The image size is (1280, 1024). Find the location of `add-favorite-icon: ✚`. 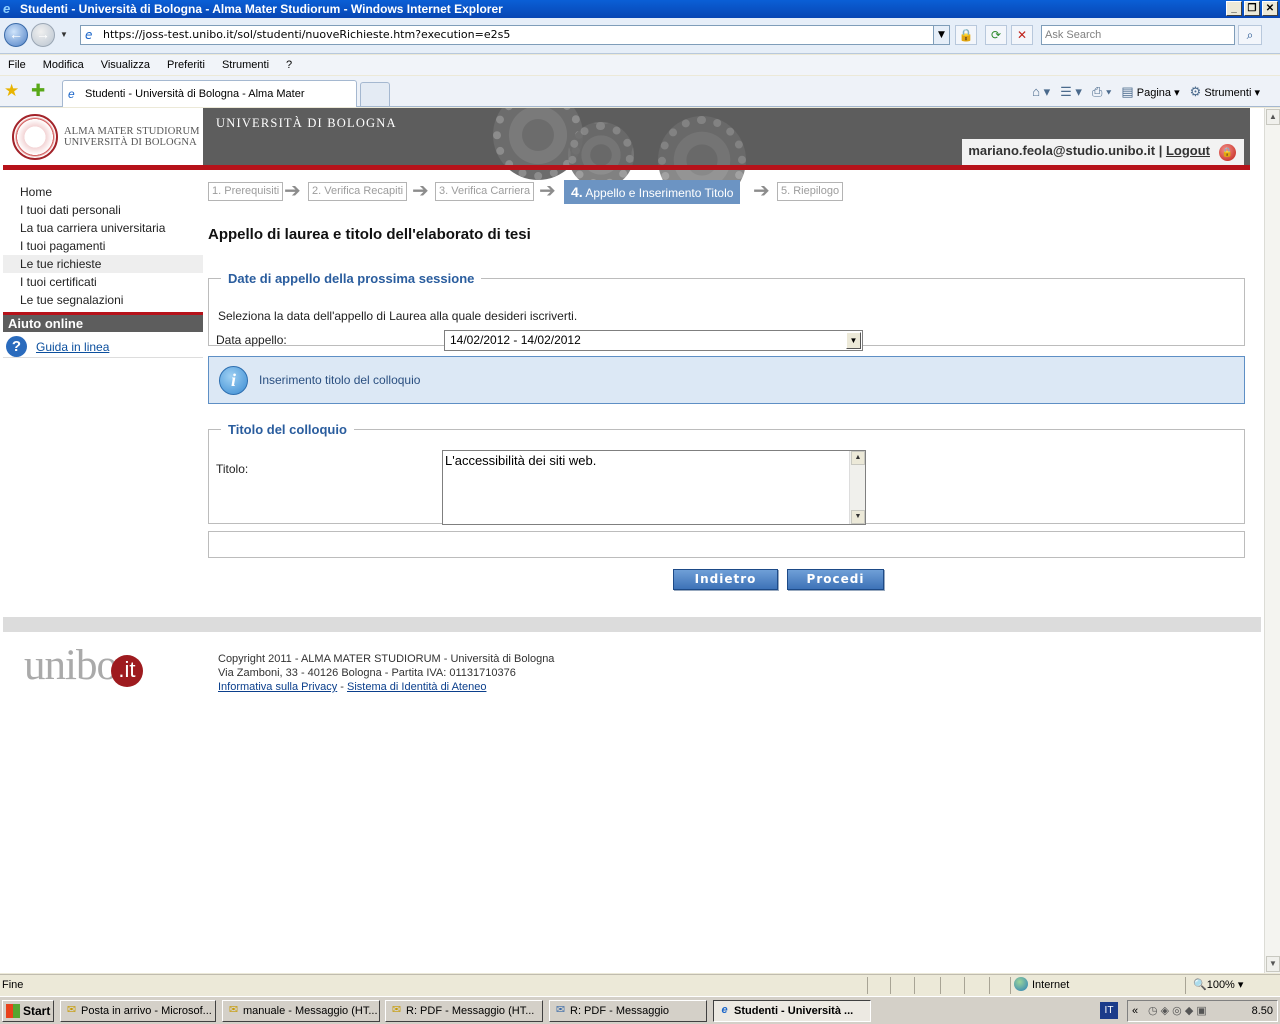

add-favorite-icon: ✚ is located at coordinates (38, 91).